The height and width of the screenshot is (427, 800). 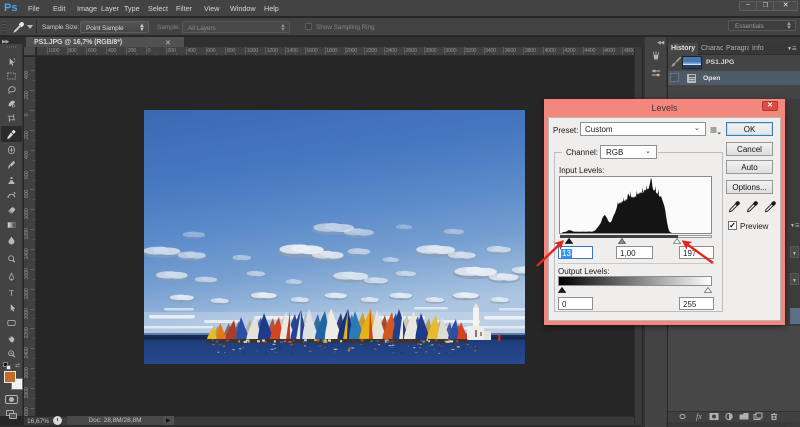 I want to click on svg-text: fx, so click(x=699, y=416).